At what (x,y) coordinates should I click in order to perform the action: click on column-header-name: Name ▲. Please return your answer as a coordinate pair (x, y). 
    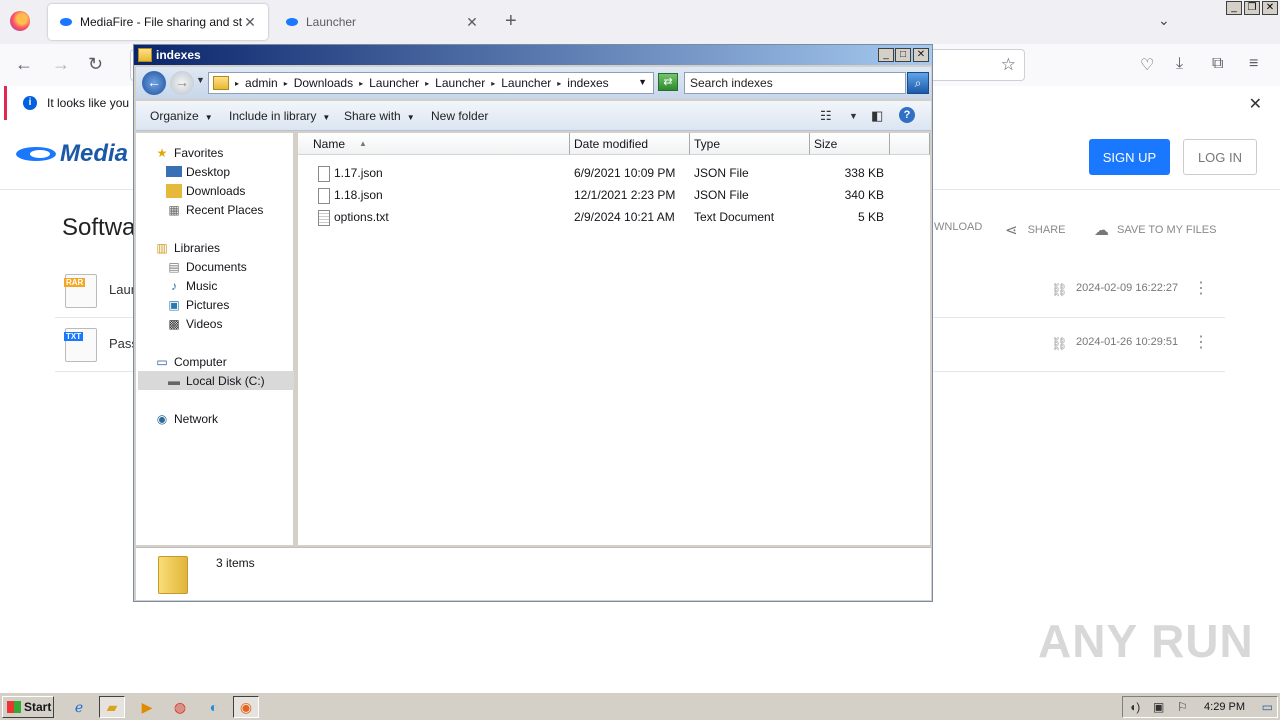
    Looking at the image, I should click on (434, 144).